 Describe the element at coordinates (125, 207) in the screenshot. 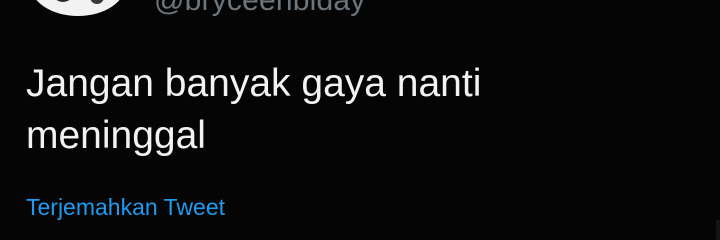

I see `translate-tweet-link: Terjemahkan Tweet` at that location.